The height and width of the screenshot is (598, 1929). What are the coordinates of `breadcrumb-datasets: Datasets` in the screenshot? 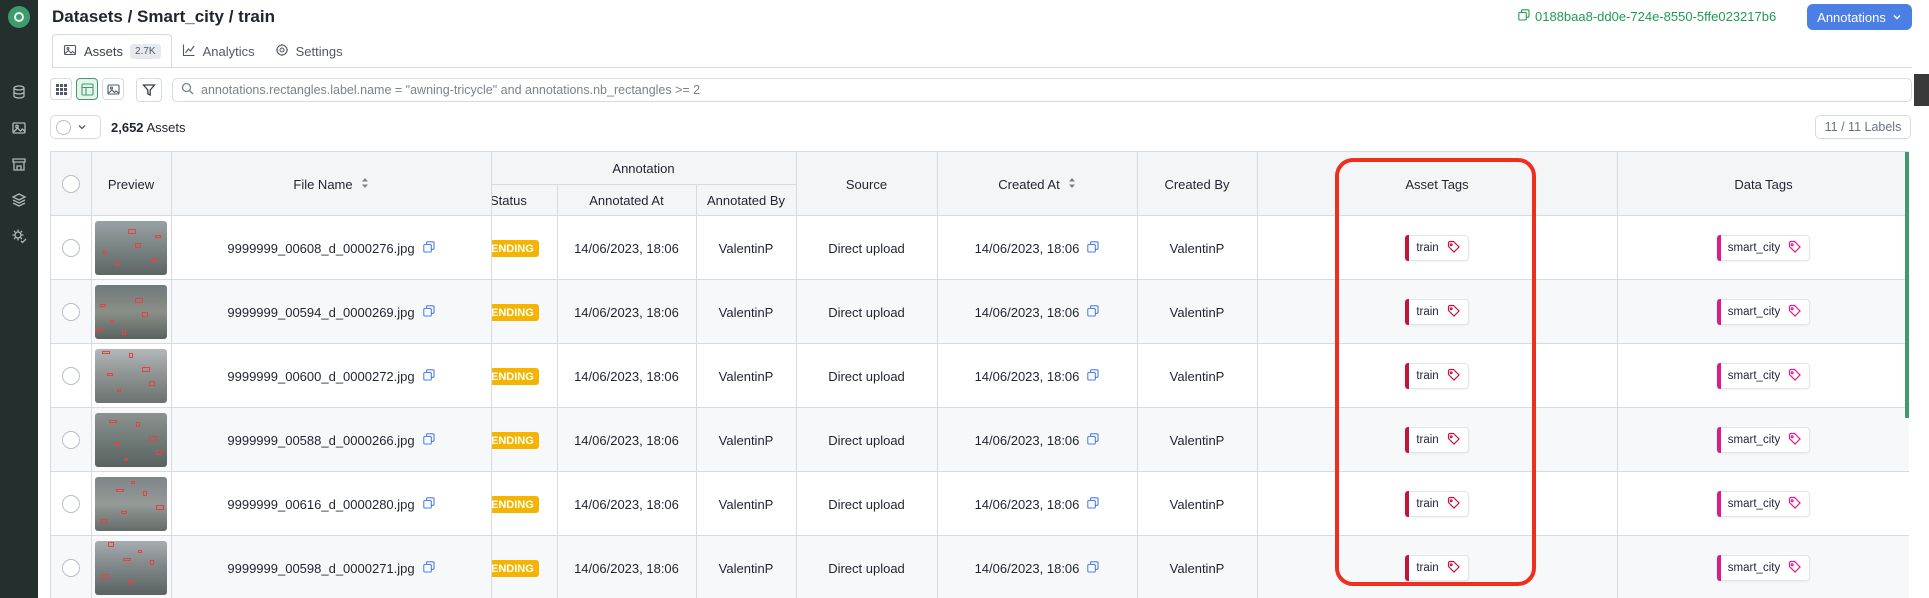 It's located at (87, 16).